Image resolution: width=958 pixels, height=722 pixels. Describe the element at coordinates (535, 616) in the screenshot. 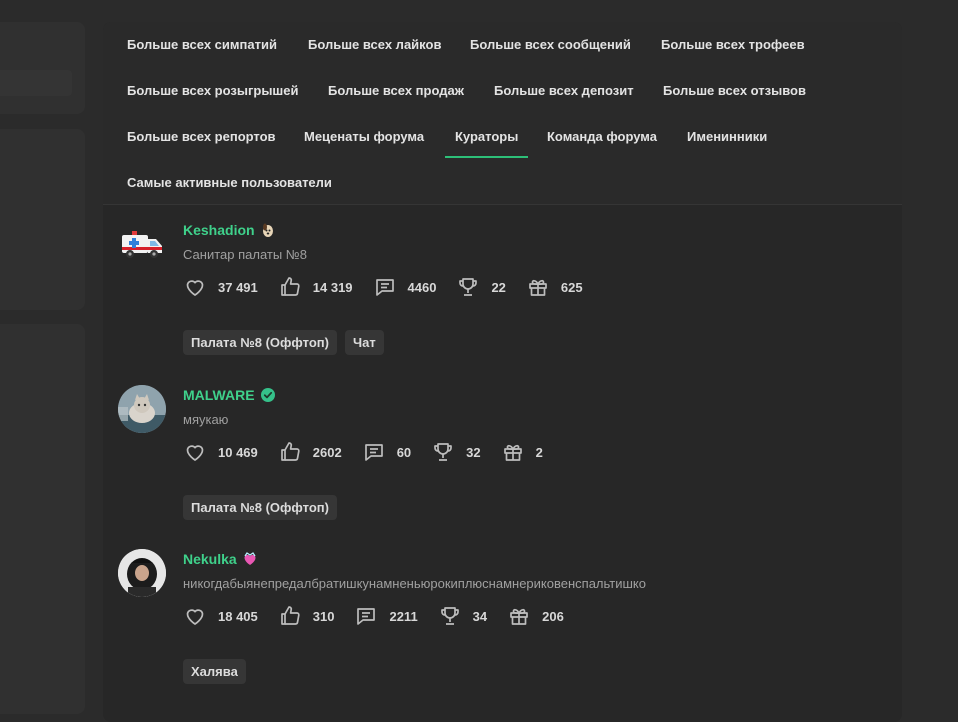

I see `stat-giveaways: 206` at that location.